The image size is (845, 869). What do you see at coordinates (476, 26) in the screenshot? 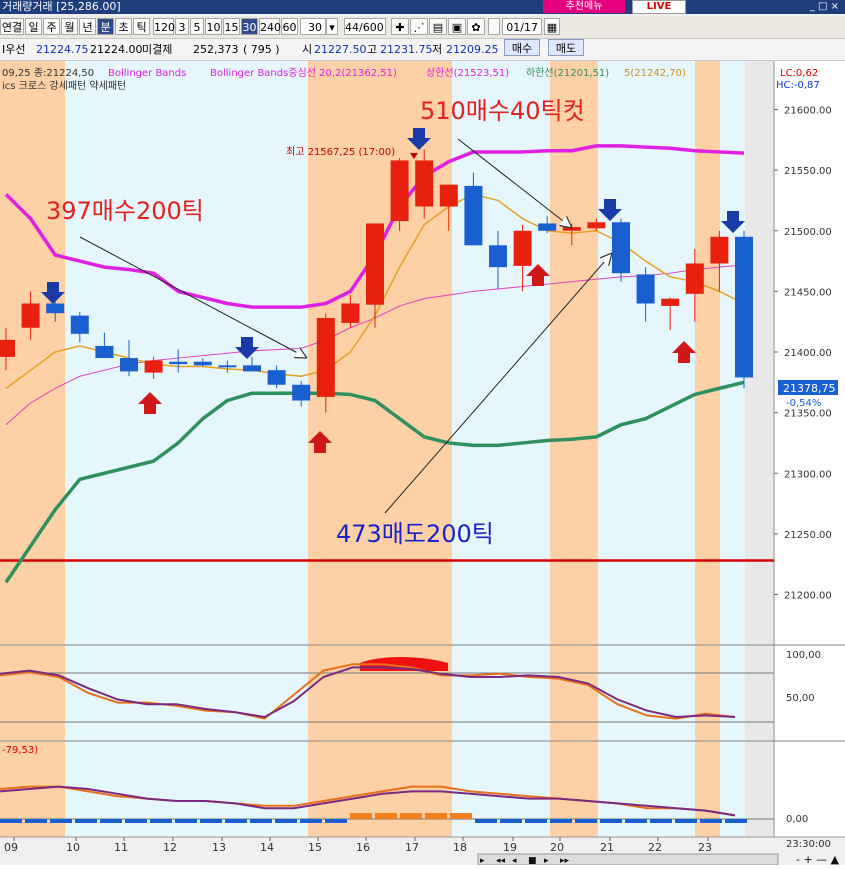
I see `gear-icon: ✿` at bounding box center [476, 26].